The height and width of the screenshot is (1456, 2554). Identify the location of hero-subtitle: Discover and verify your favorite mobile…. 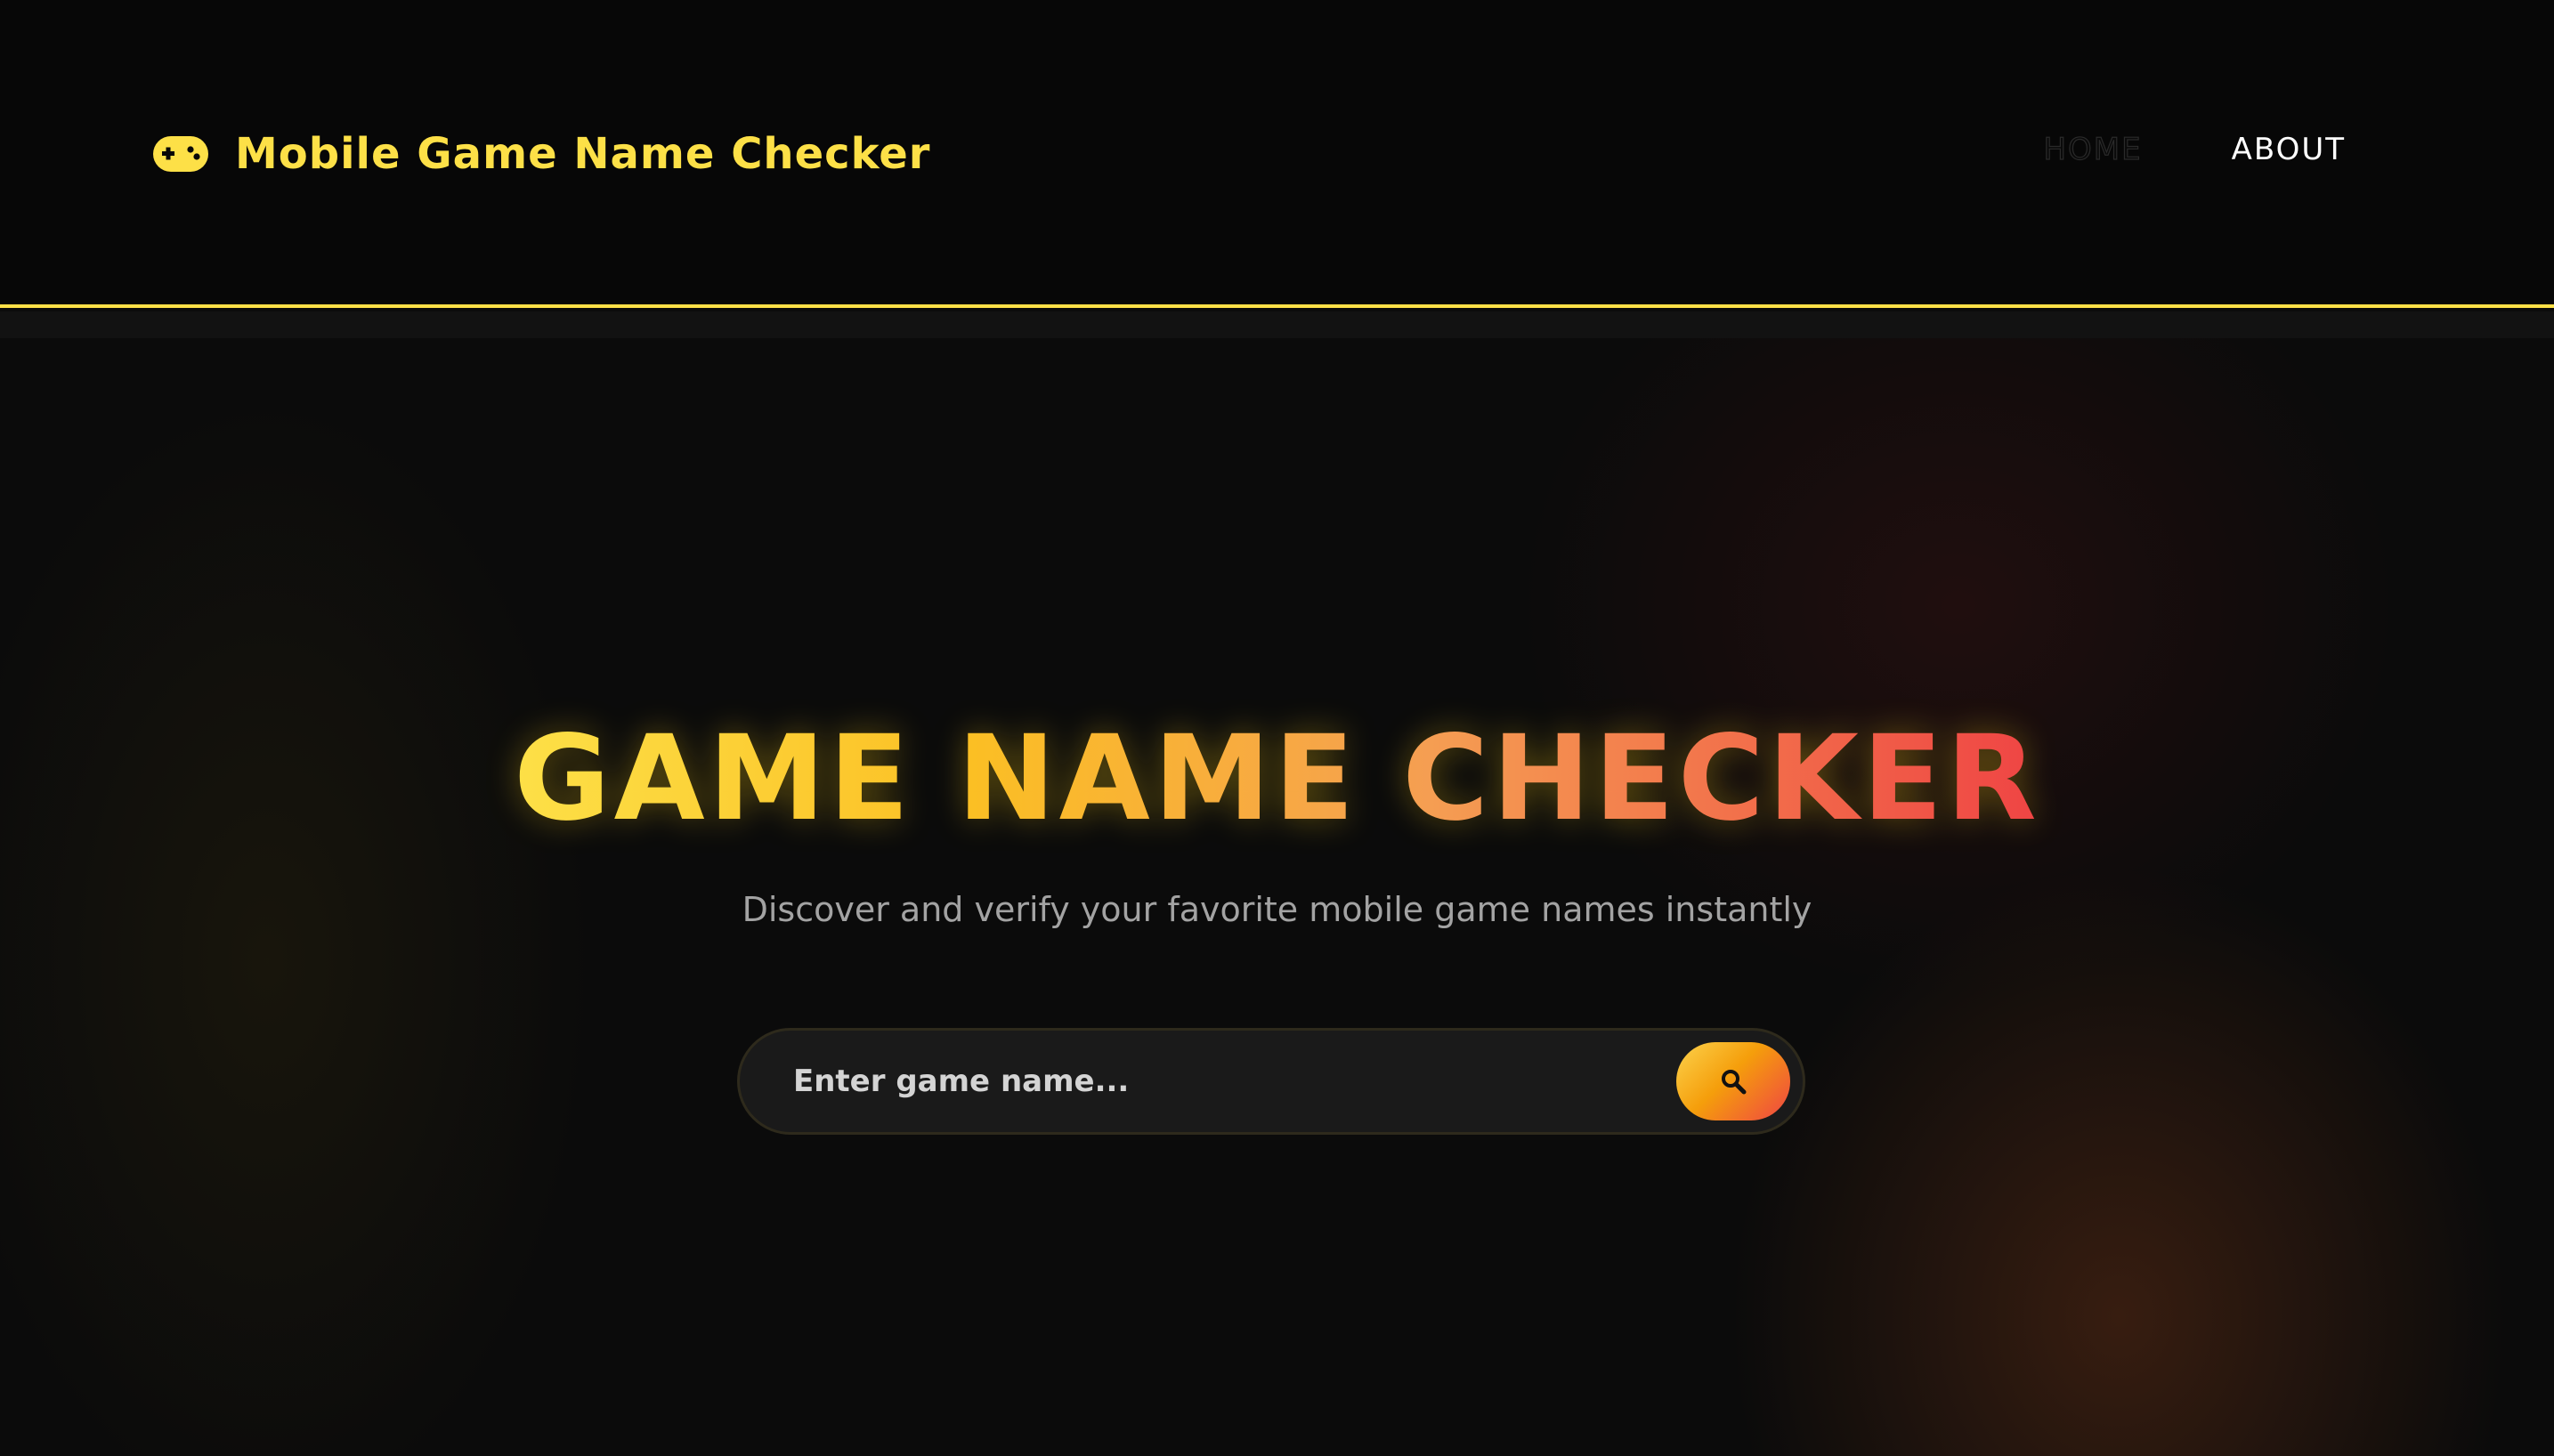
(1277, 909).